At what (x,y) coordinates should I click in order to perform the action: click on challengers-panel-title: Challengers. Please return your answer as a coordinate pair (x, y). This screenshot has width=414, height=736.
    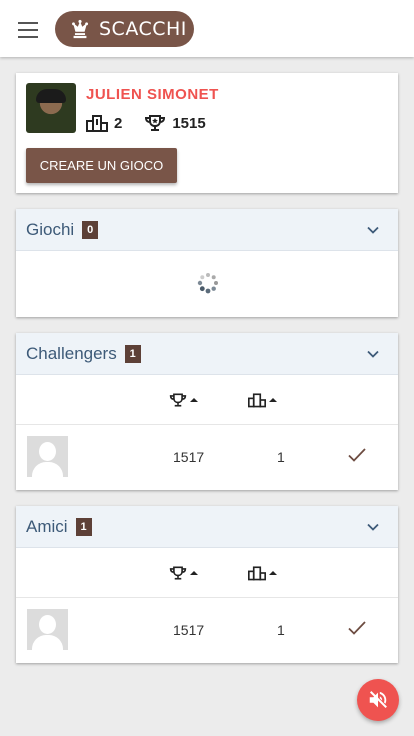
    Looking at the image, I should click on (71, 353).